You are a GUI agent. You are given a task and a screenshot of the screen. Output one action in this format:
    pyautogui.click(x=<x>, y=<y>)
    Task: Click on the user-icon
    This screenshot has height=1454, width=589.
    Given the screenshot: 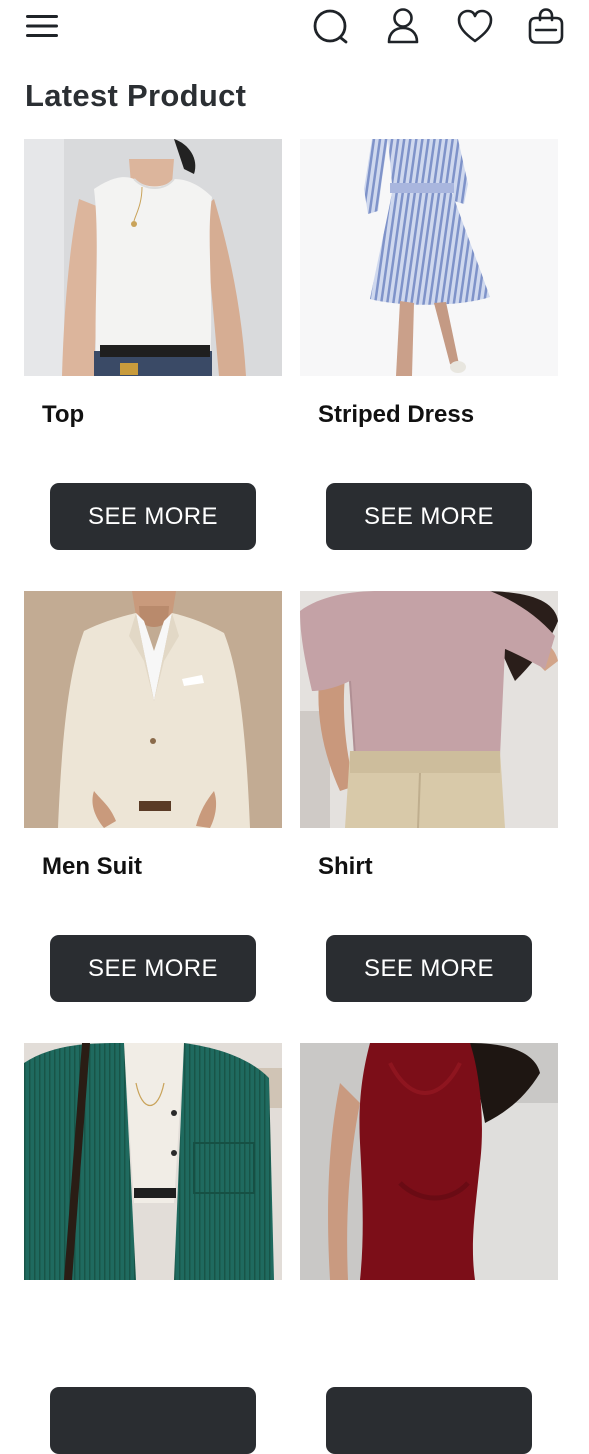 What is the action you would take?
    pyautogui.click(x=403, y=26)
    